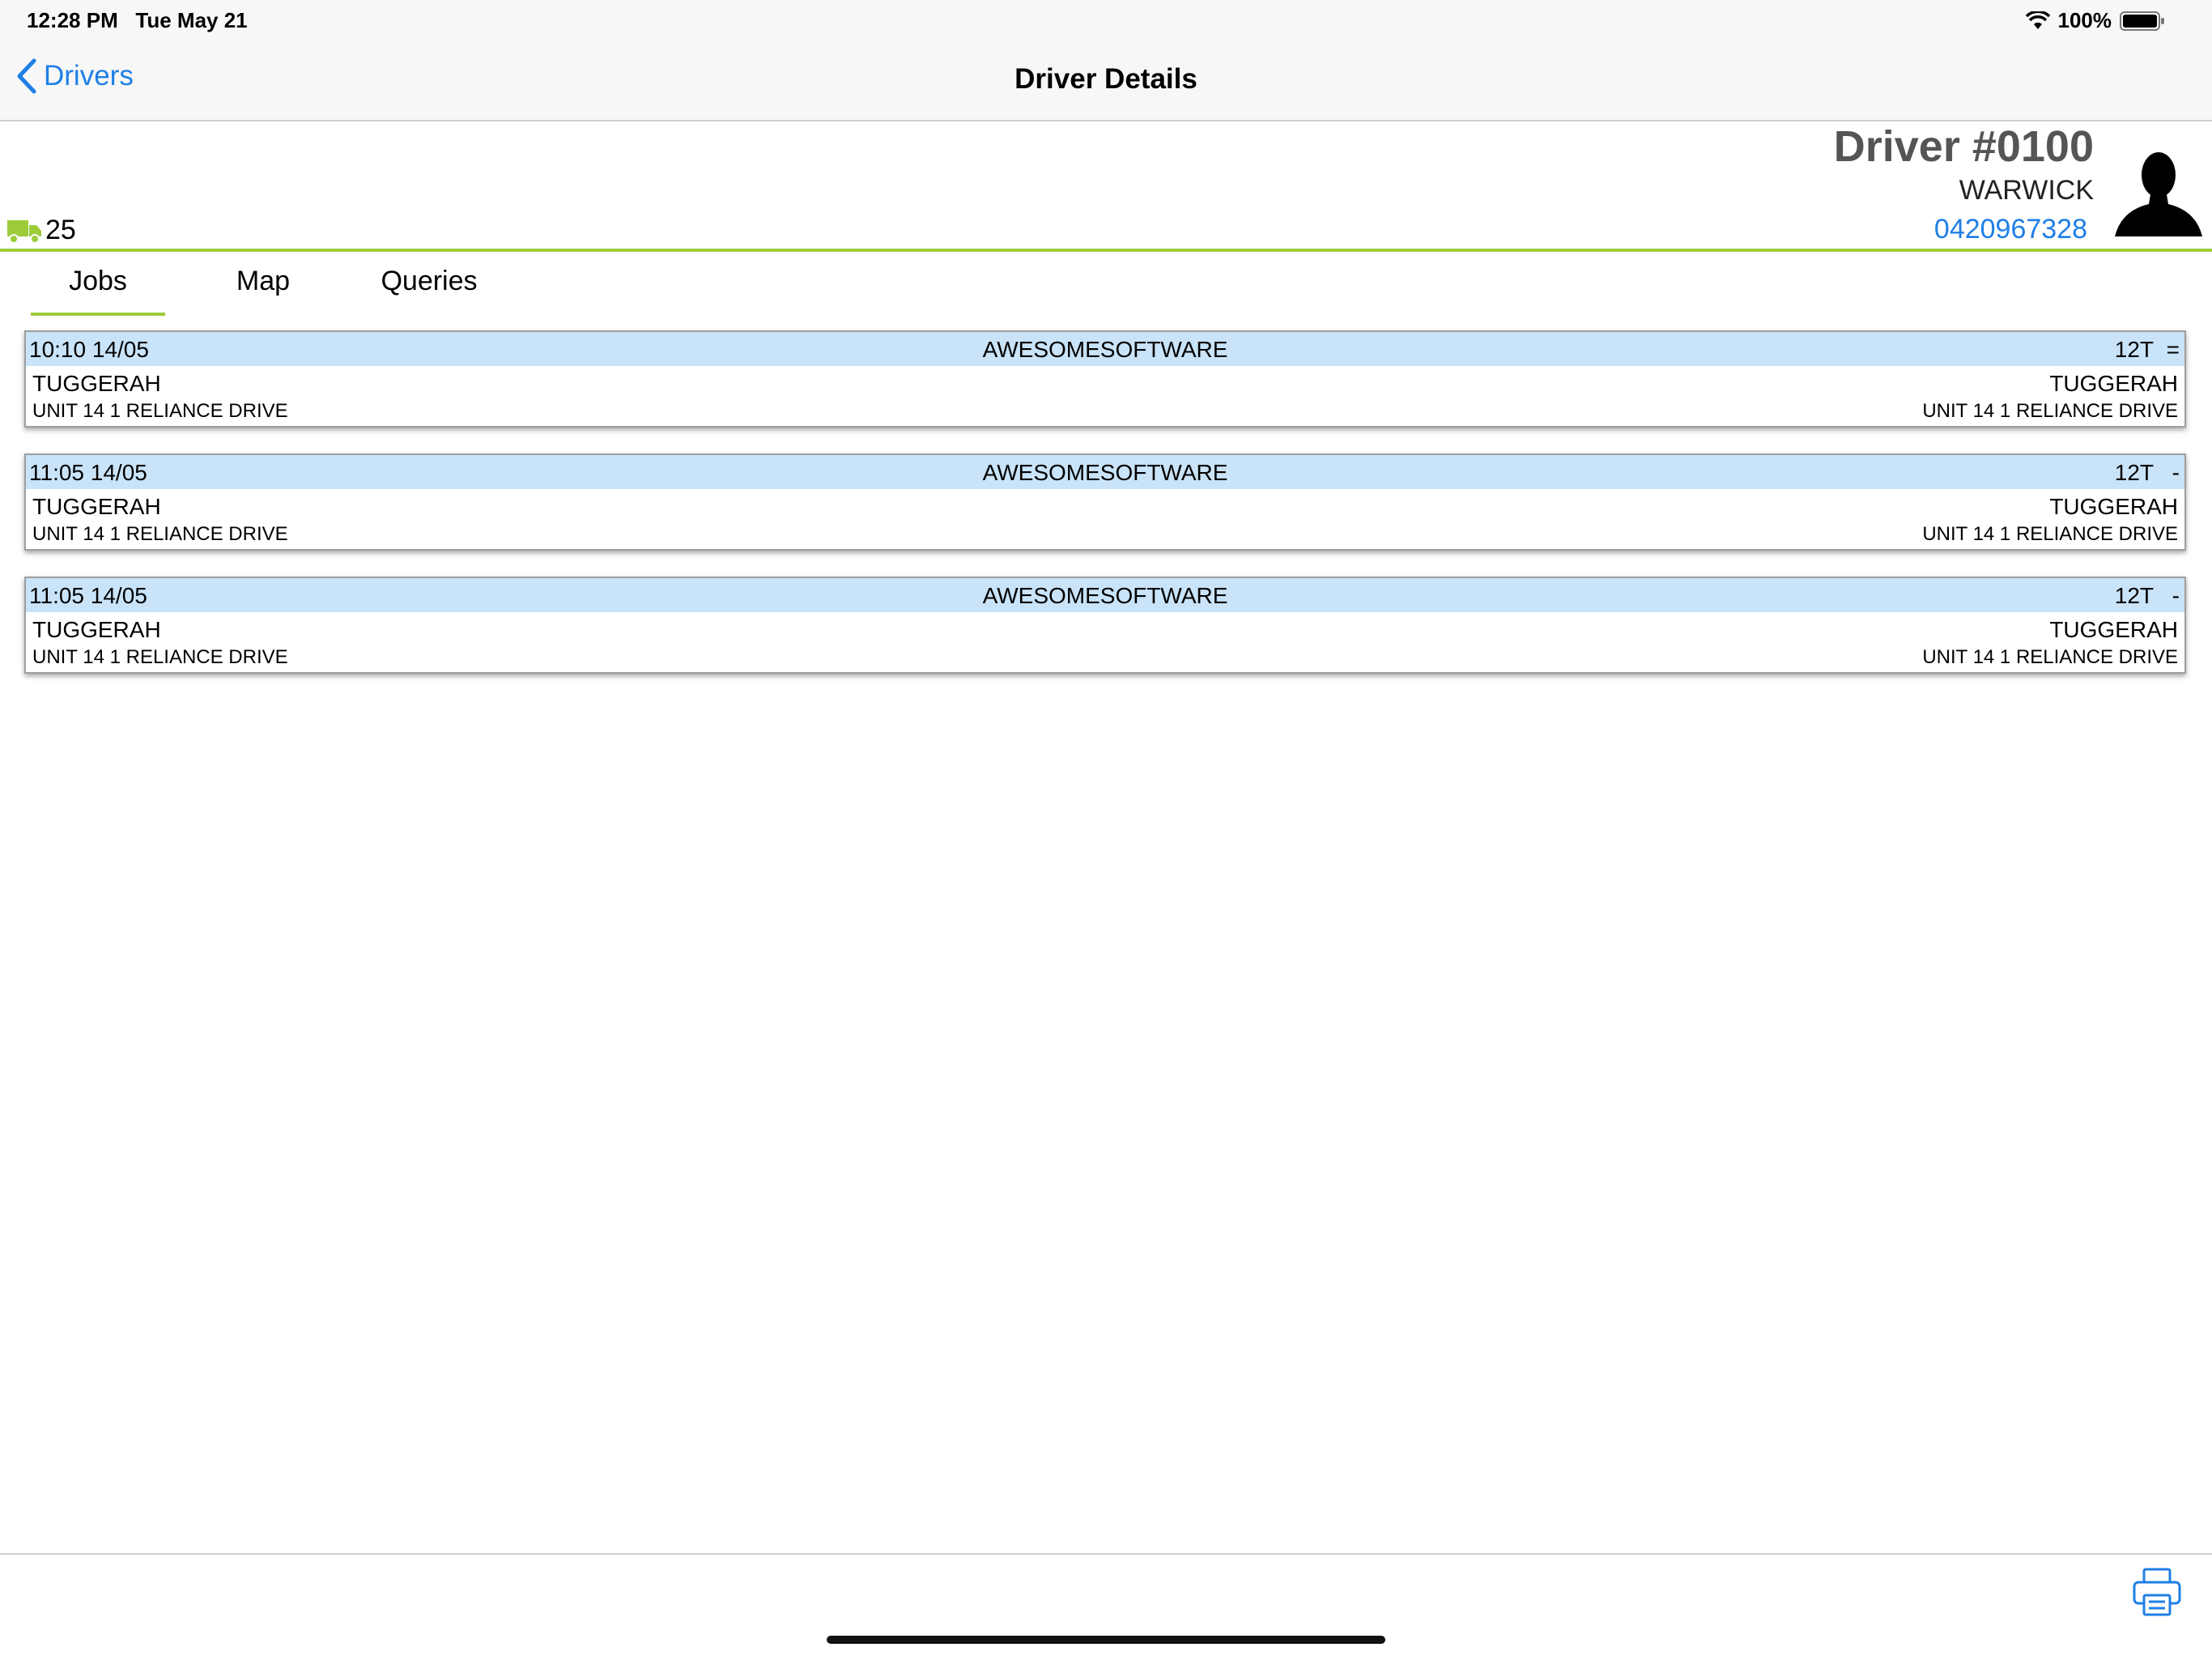 This screenshot has height=1660, width=2212. I want to click on bottom-toolbar, so click(1106, 1607).